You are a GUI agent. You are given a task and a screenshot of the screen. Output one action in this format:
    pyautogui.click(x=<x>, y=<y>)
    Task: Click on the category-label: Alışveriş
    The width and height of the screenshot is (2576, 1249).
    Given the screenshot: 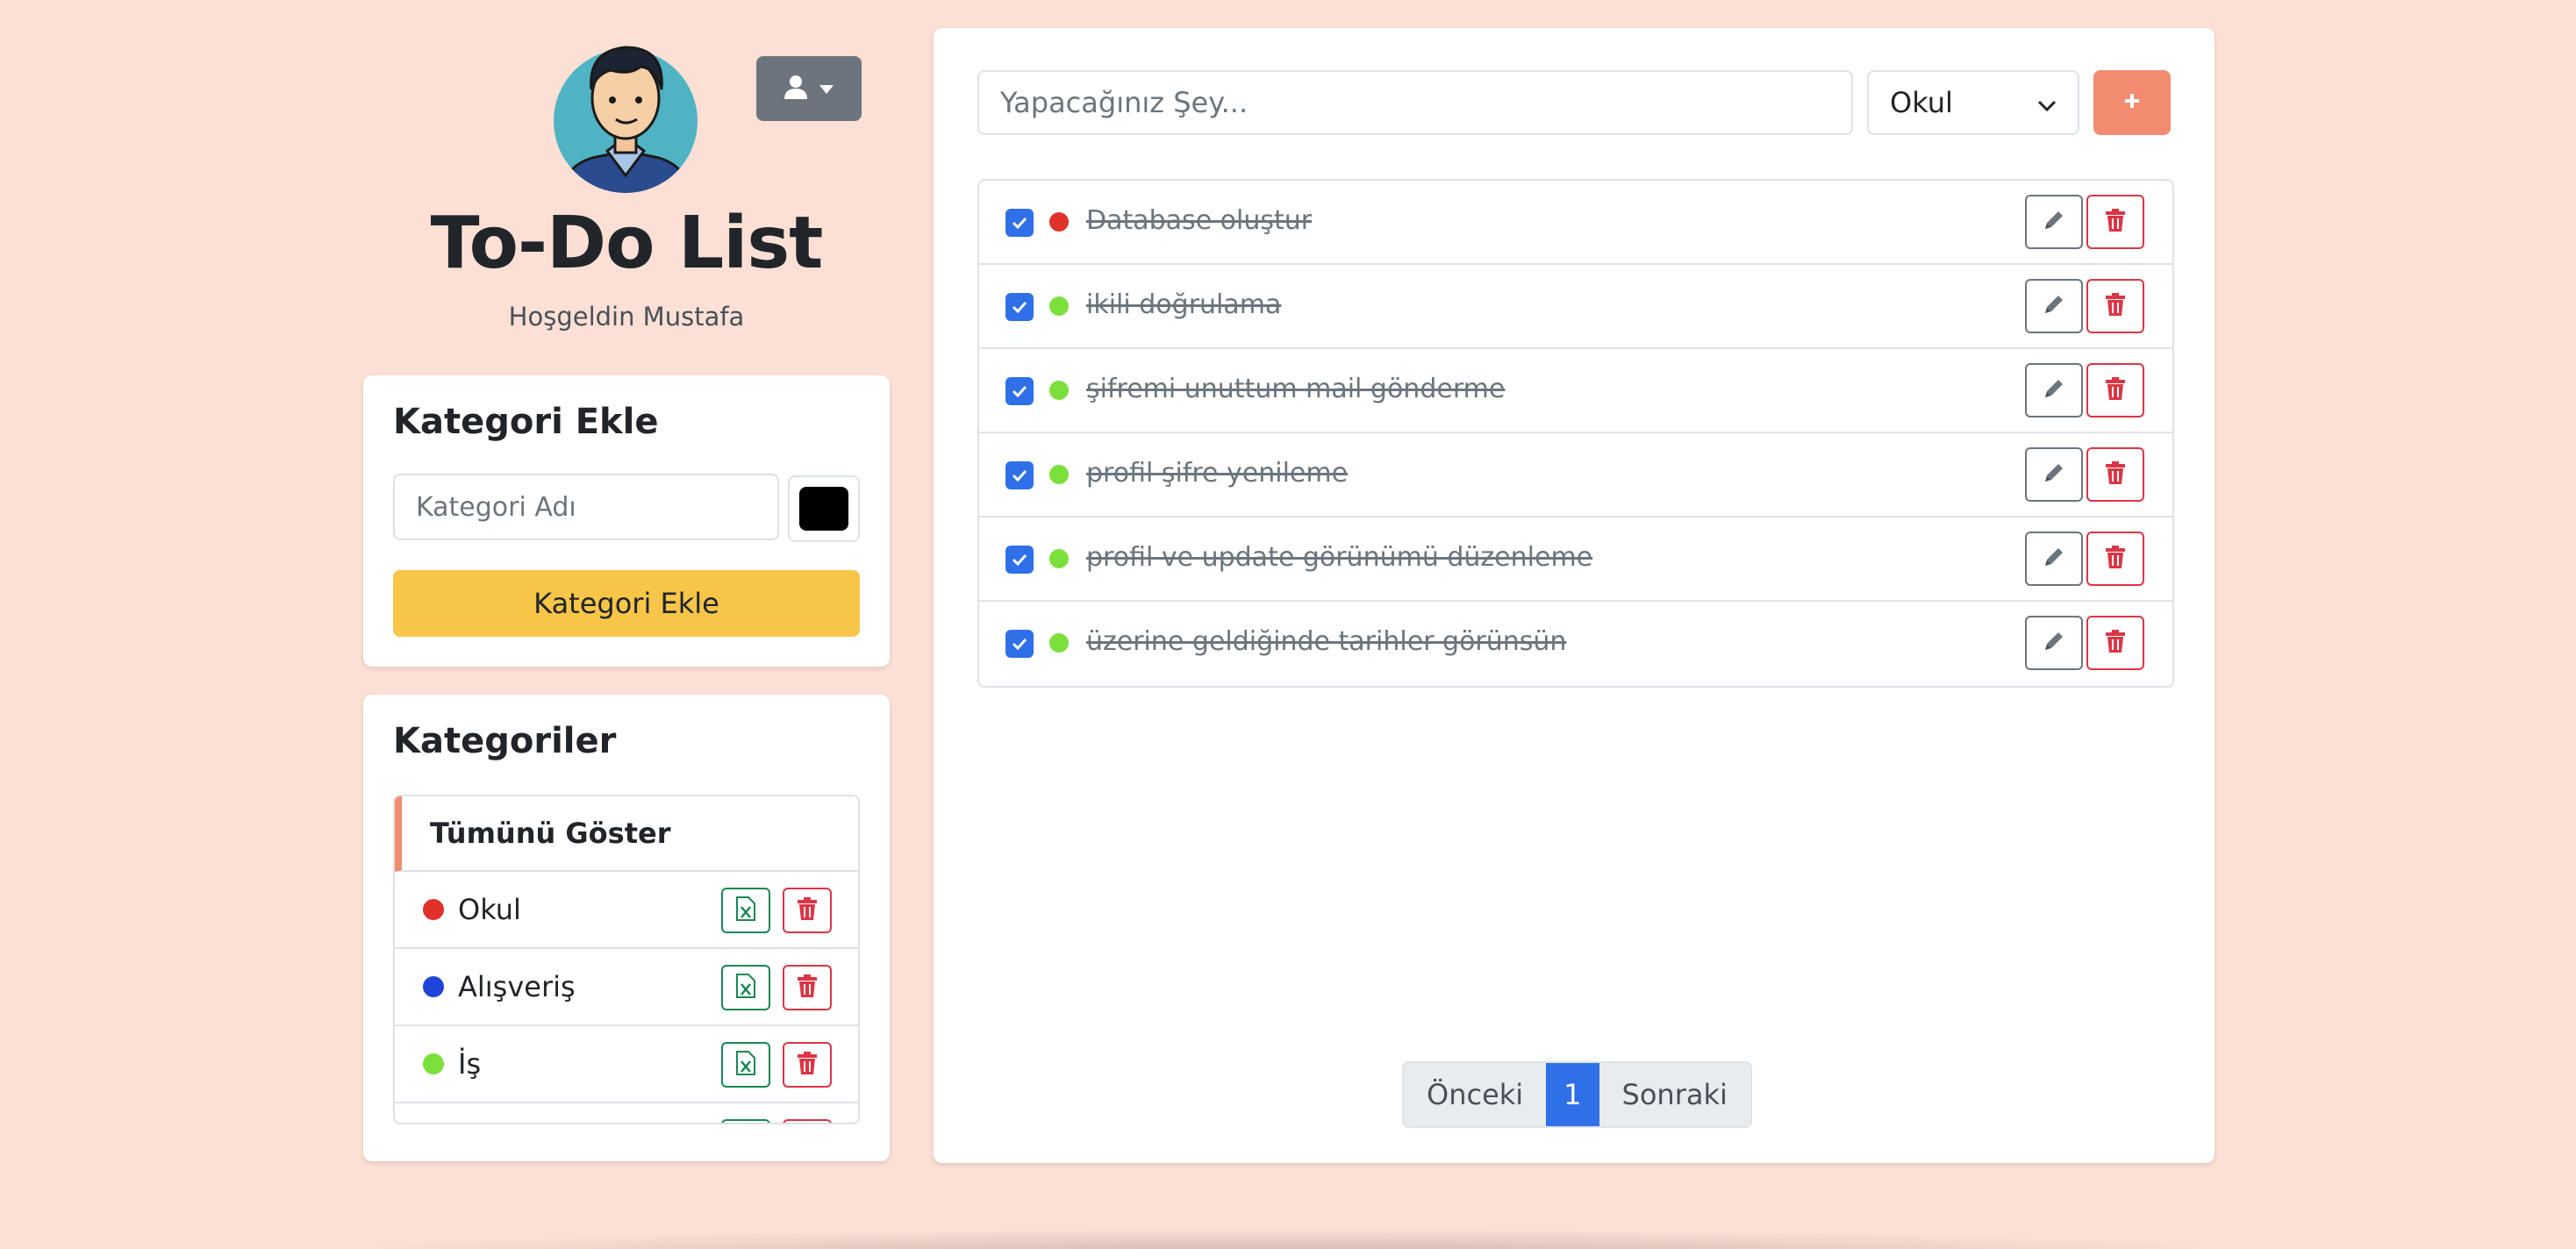 What is the action you would take?
    pyautogui.click(x=517, y=986)
    